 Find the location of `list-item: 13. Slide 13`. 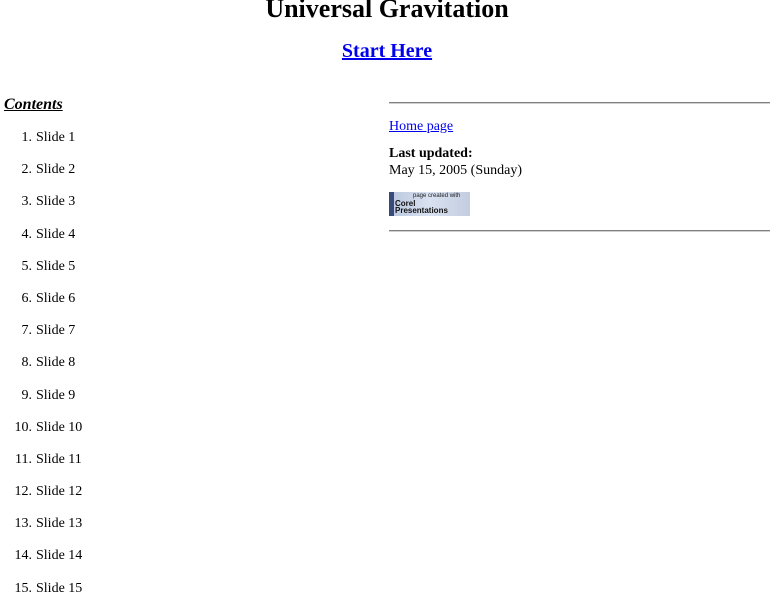

list-item: 13. Slide 13 is located at coordinates (41, 530).